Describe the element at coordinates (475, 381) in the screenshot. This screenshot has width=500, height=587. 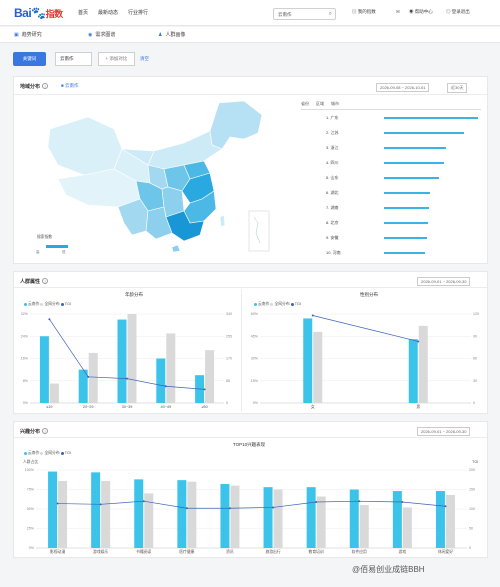
I see `y2-tick-label: 30` at that location.